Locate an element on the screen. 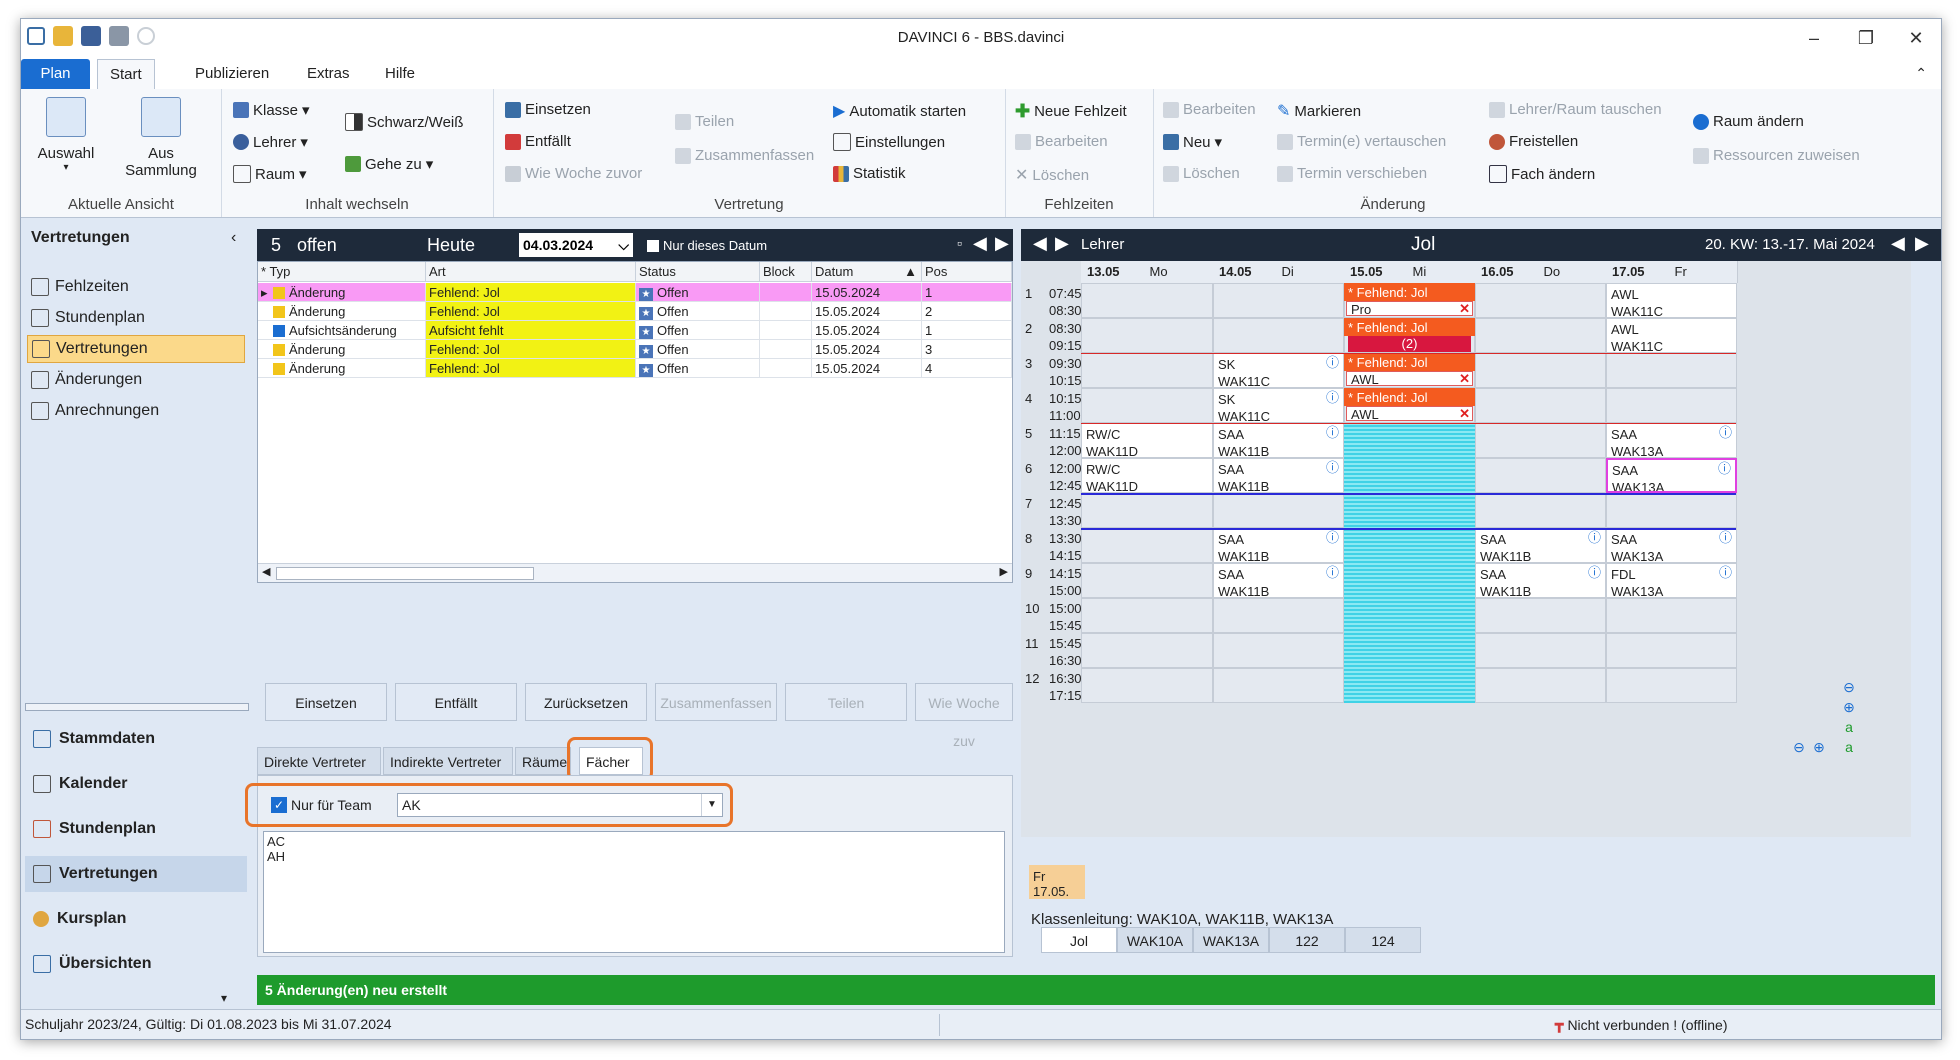 The height and width of the screenshot is (1060, 1960). column-header-datum: Datum ▲ is located at coordinates (867, 272).